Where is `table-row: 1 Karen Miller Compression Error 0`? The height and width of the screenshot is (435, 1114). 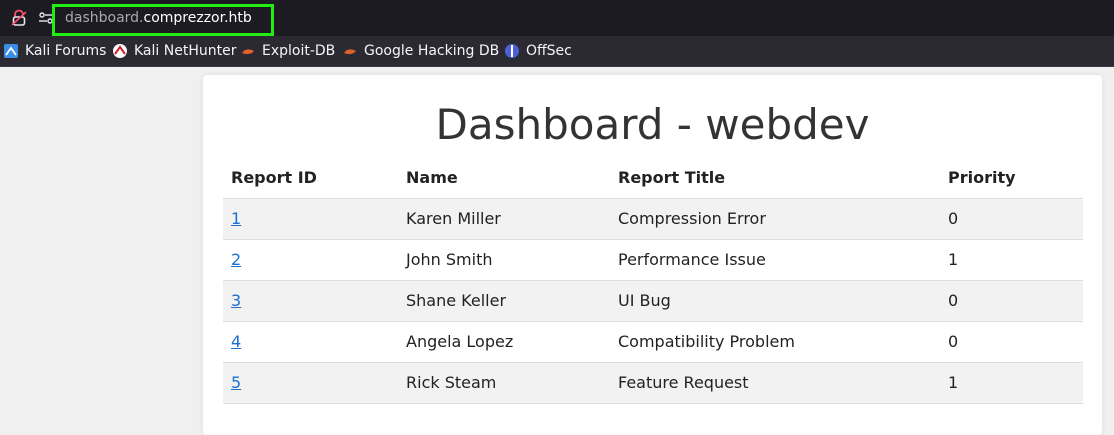
table-row: 1 Karen Miller Compression Error 0 is located at coordinates (653, 219).